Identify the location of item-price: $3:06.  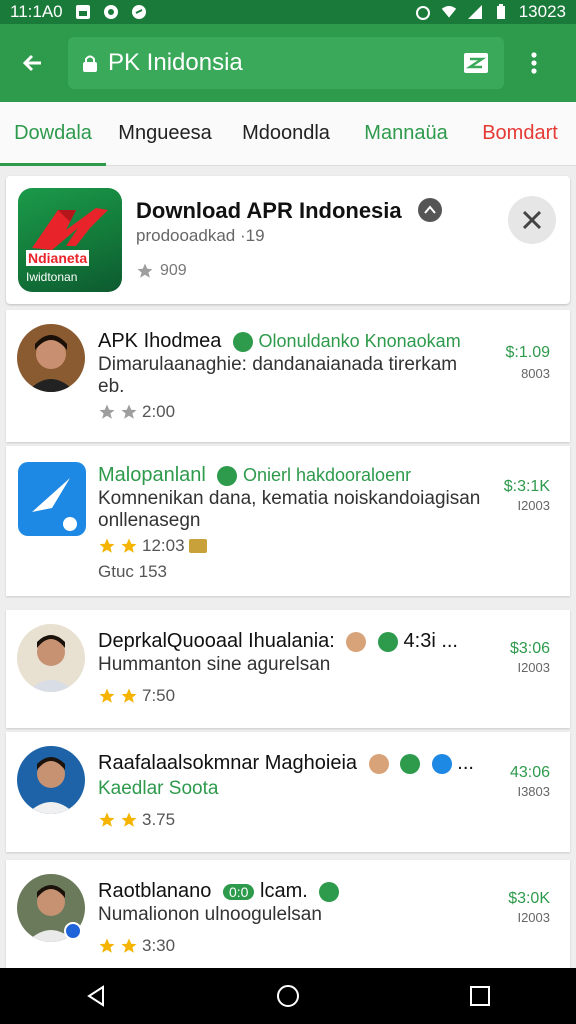
(529, 648).